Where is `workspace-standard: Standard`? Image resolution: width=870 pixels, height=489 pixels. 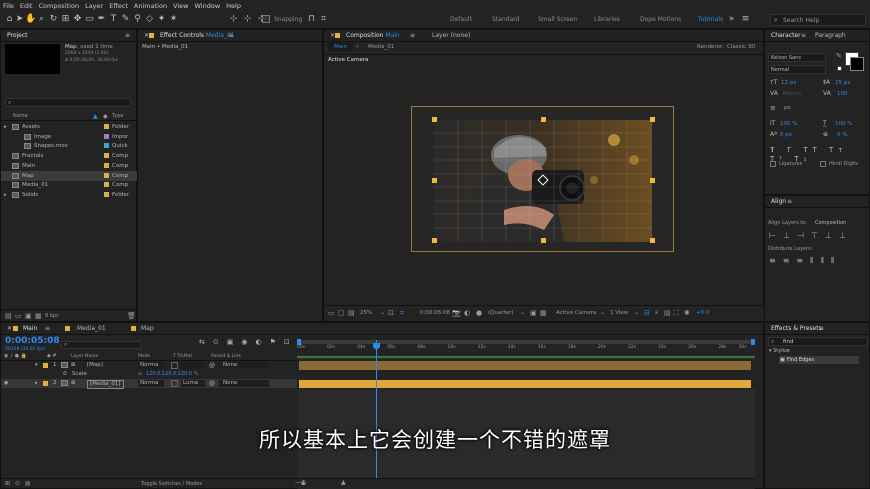
workspace-standard: Standard is located at coordinates (505, 19).